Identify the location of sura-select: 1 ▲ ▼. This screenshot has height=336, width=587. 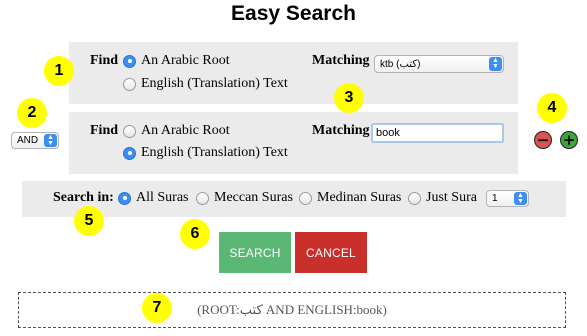
(507, 198).